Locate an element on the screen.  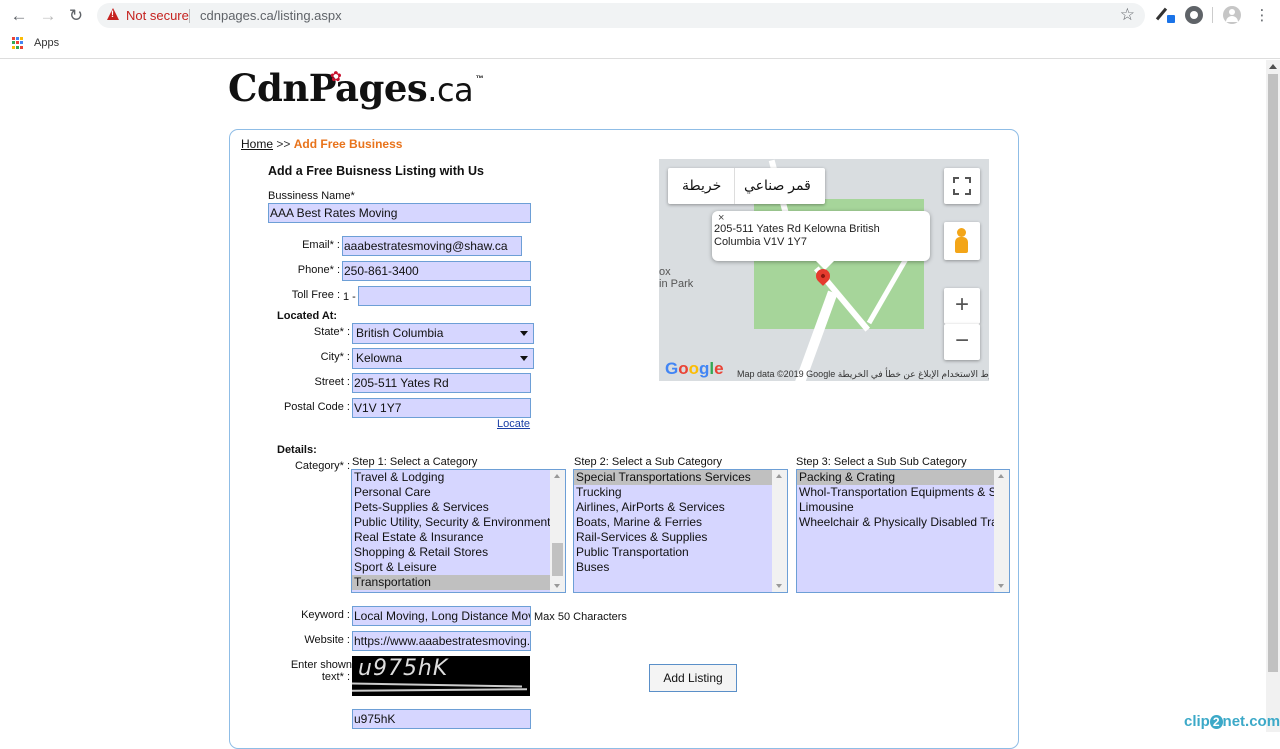
maple-leaf-icon: ✿ is located at coordinates (336, 76).